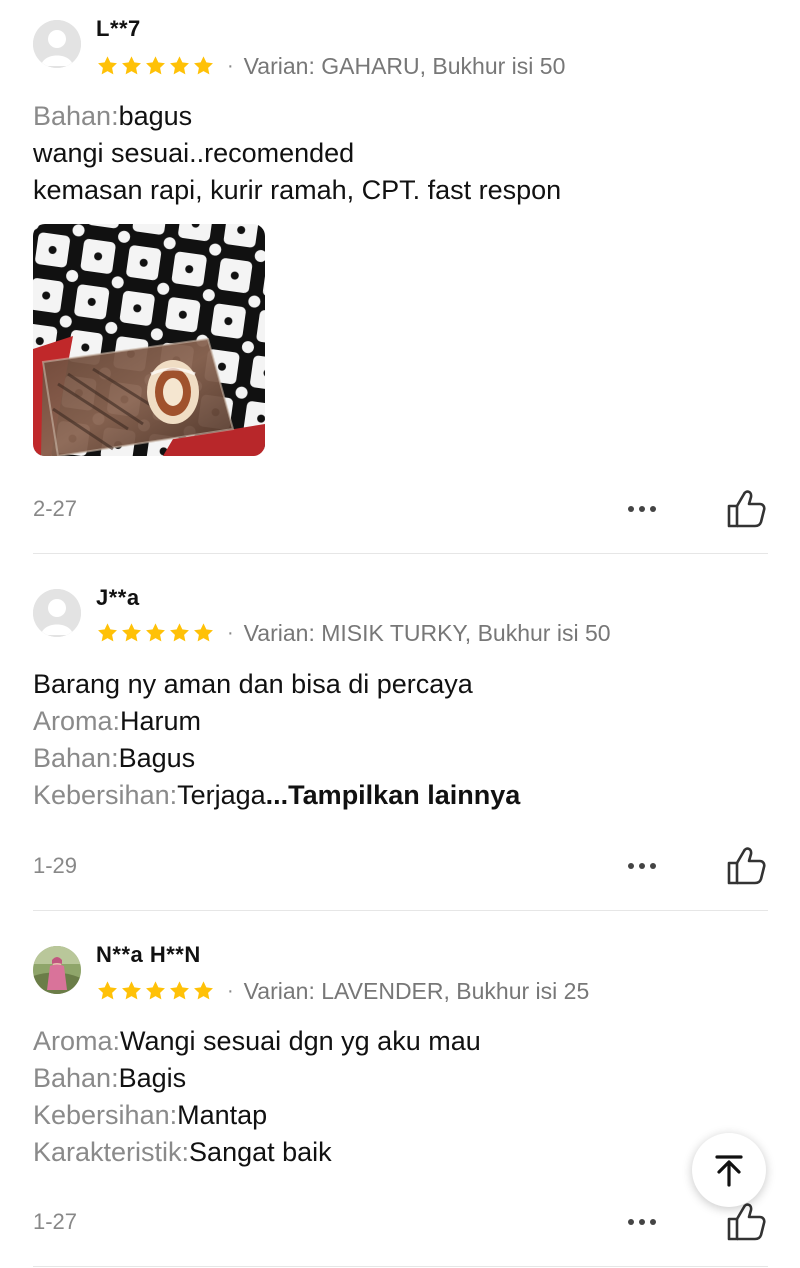  I want to click on reviewer-name: N**a H**N, so click(148, 954).